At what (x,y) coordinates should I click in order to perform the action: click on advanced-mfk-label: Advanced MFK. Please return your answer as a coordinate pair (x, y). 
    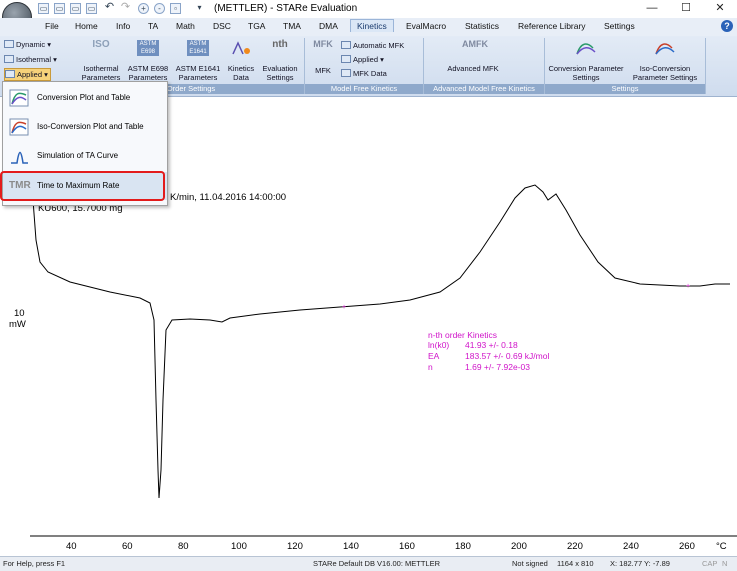
    Looking at the image, I should click on (473, 68).